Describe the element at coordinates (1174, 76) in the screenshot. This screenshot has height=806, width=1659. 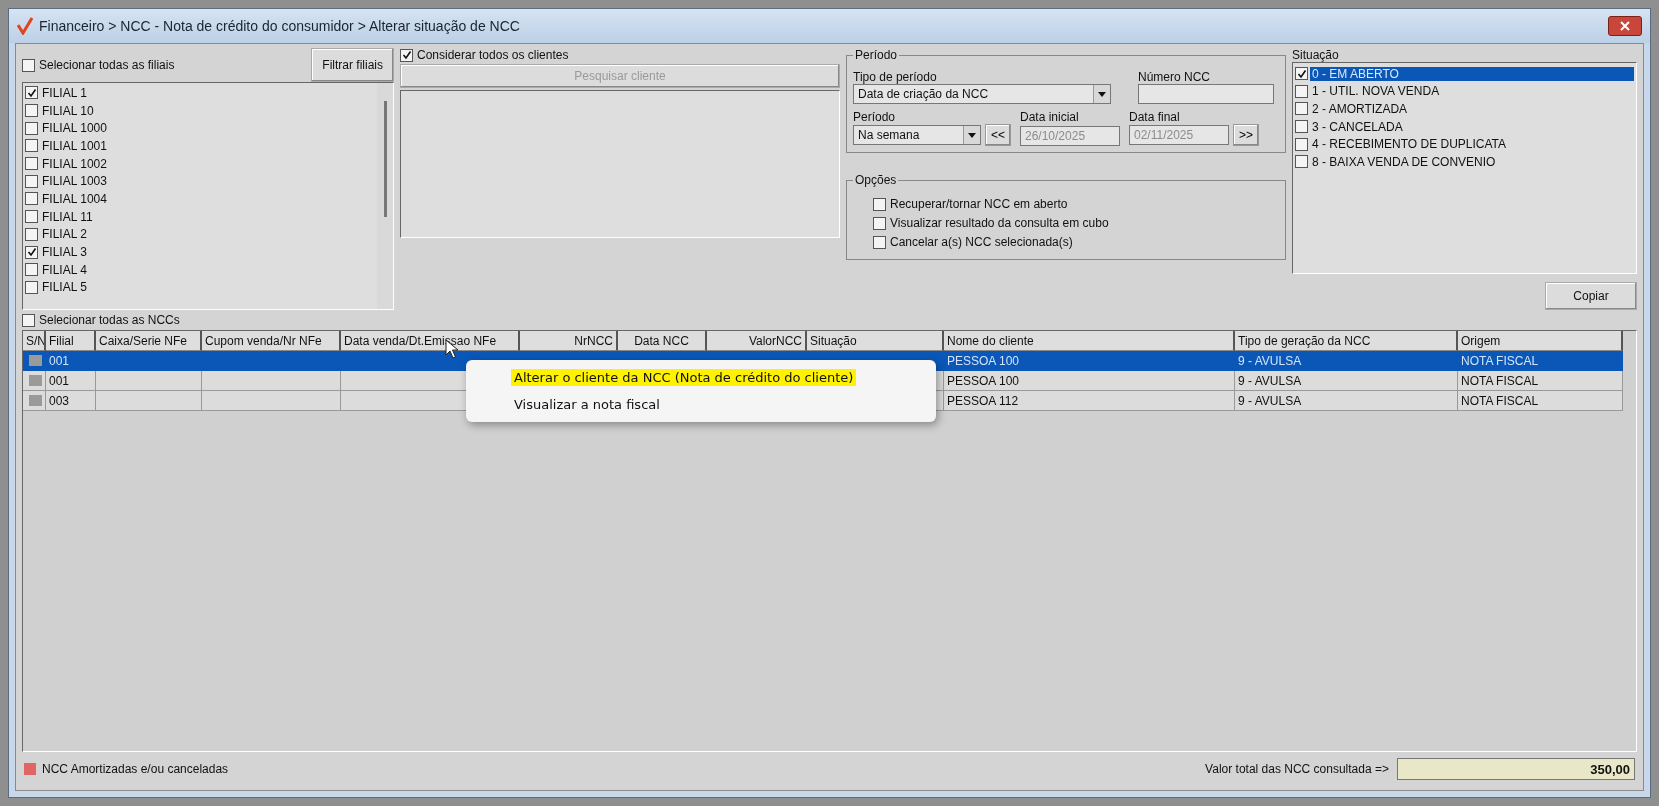
I see `field-label: Número NCC` at that location.